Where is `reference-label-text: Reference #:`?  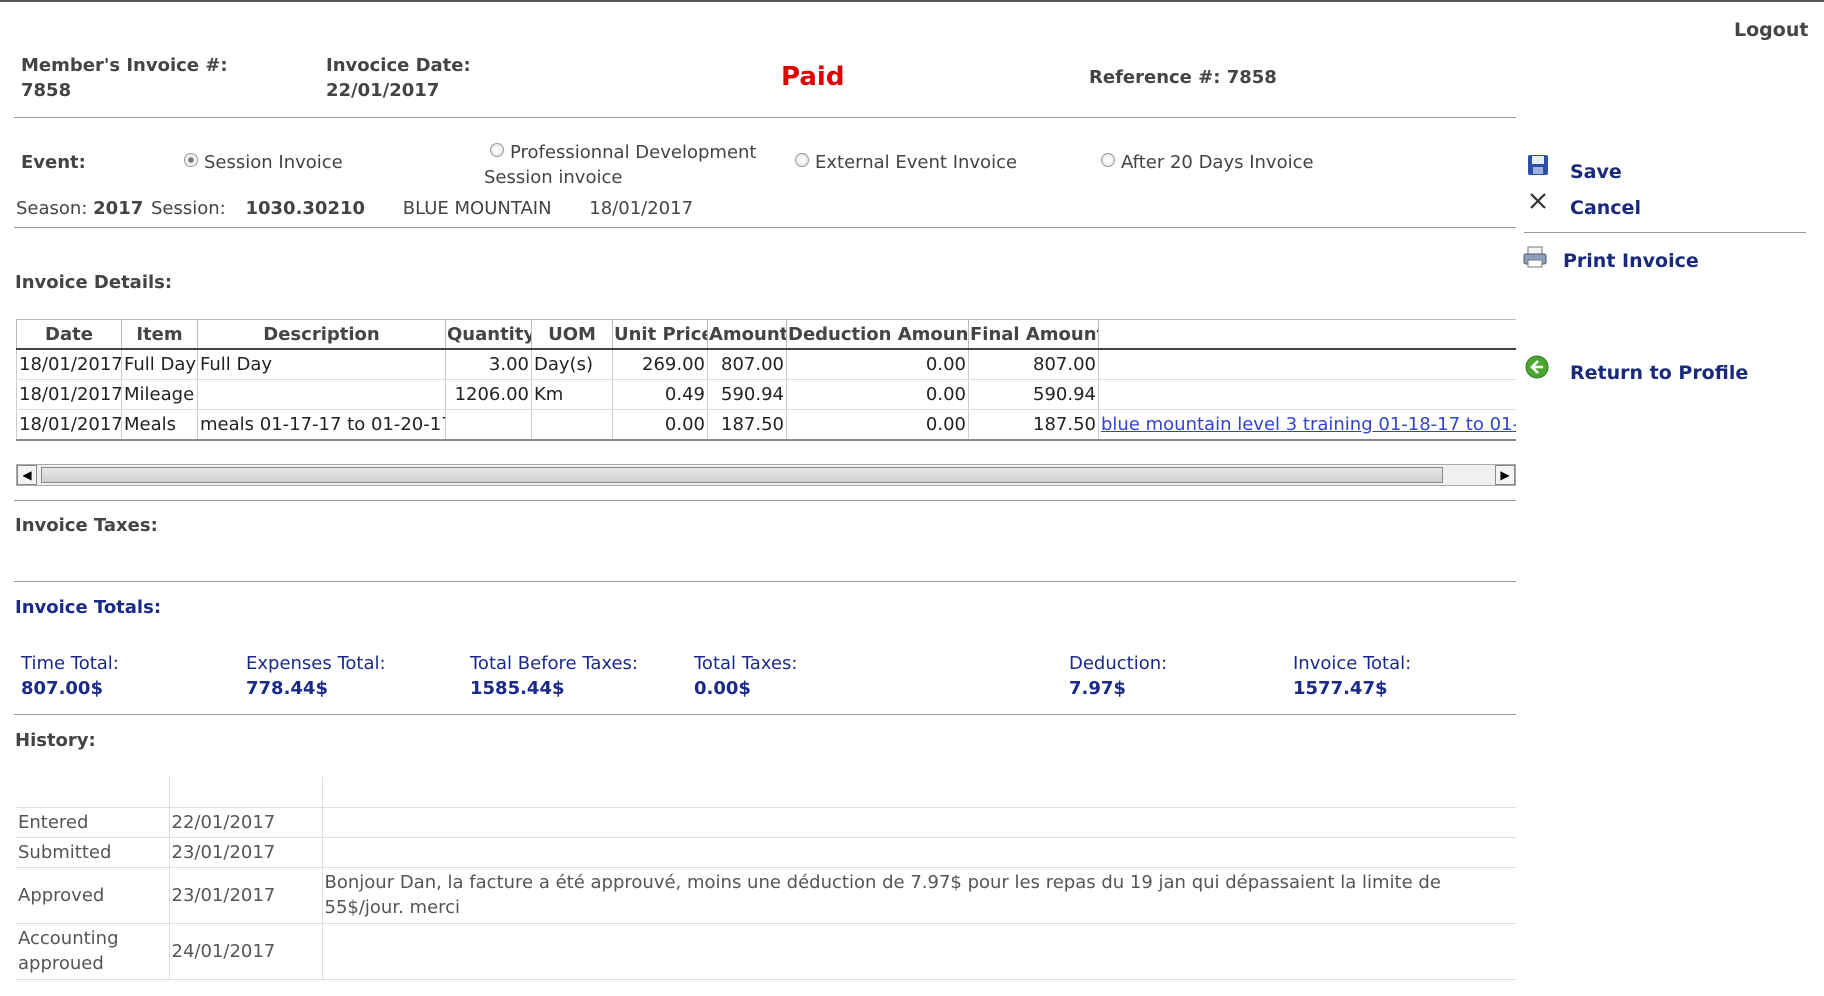 reference-label-text: Reference #: is located at coordinates (1155, 77).